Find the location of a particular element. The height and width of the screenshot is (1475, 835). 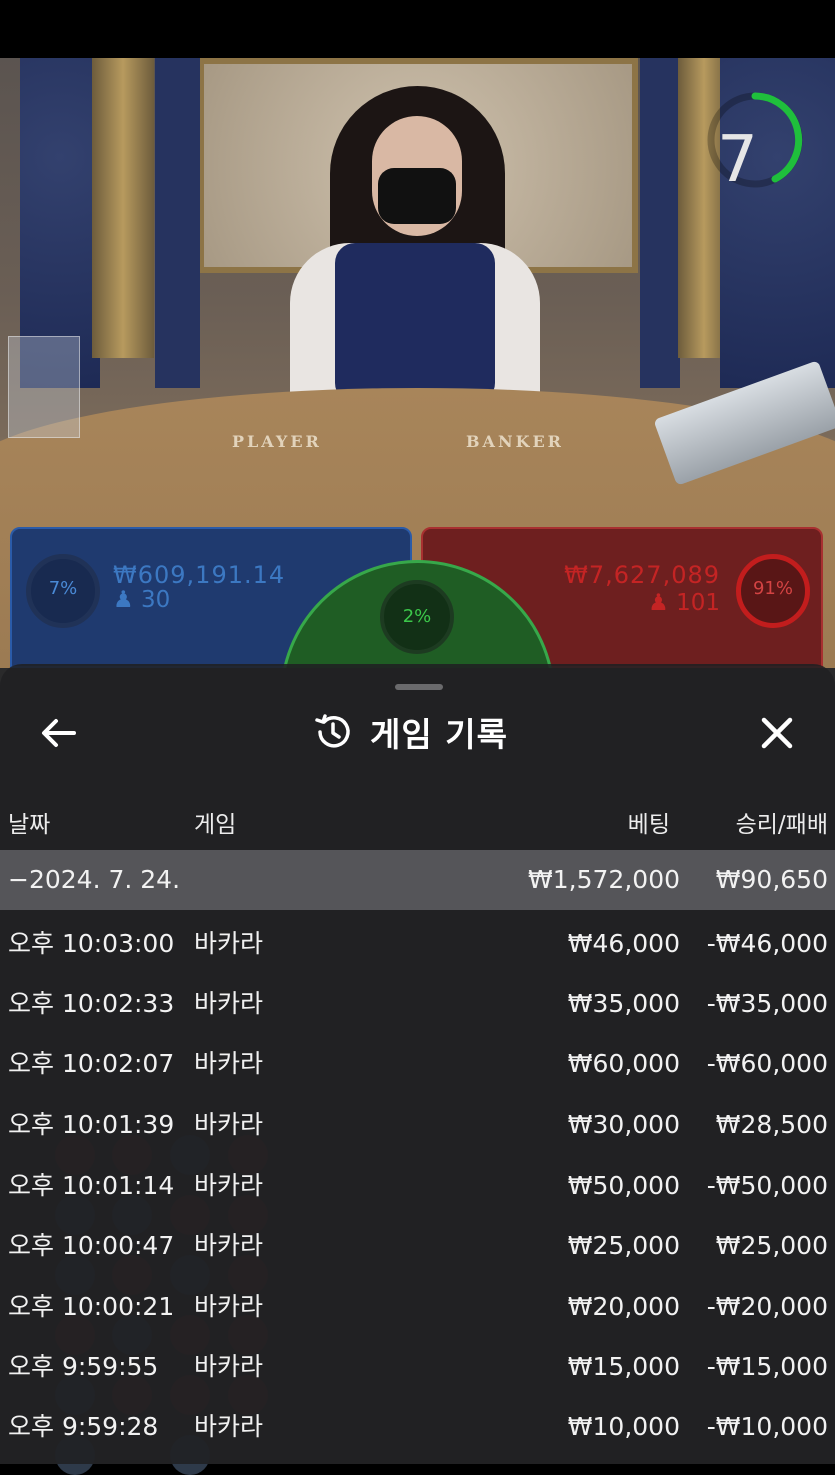

history-clock-icon is located at coordinates (332, 731).